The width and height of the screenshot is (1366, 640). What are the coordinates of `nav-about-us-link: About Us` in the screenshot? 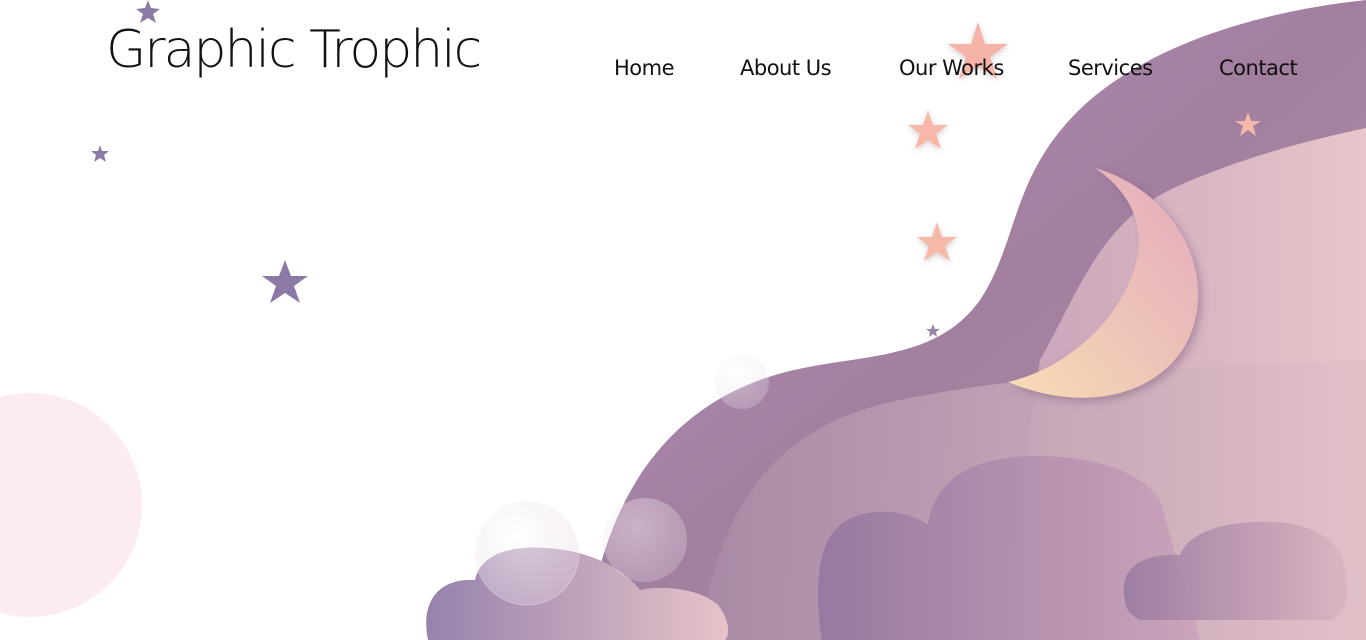 It's located at (786, 68).